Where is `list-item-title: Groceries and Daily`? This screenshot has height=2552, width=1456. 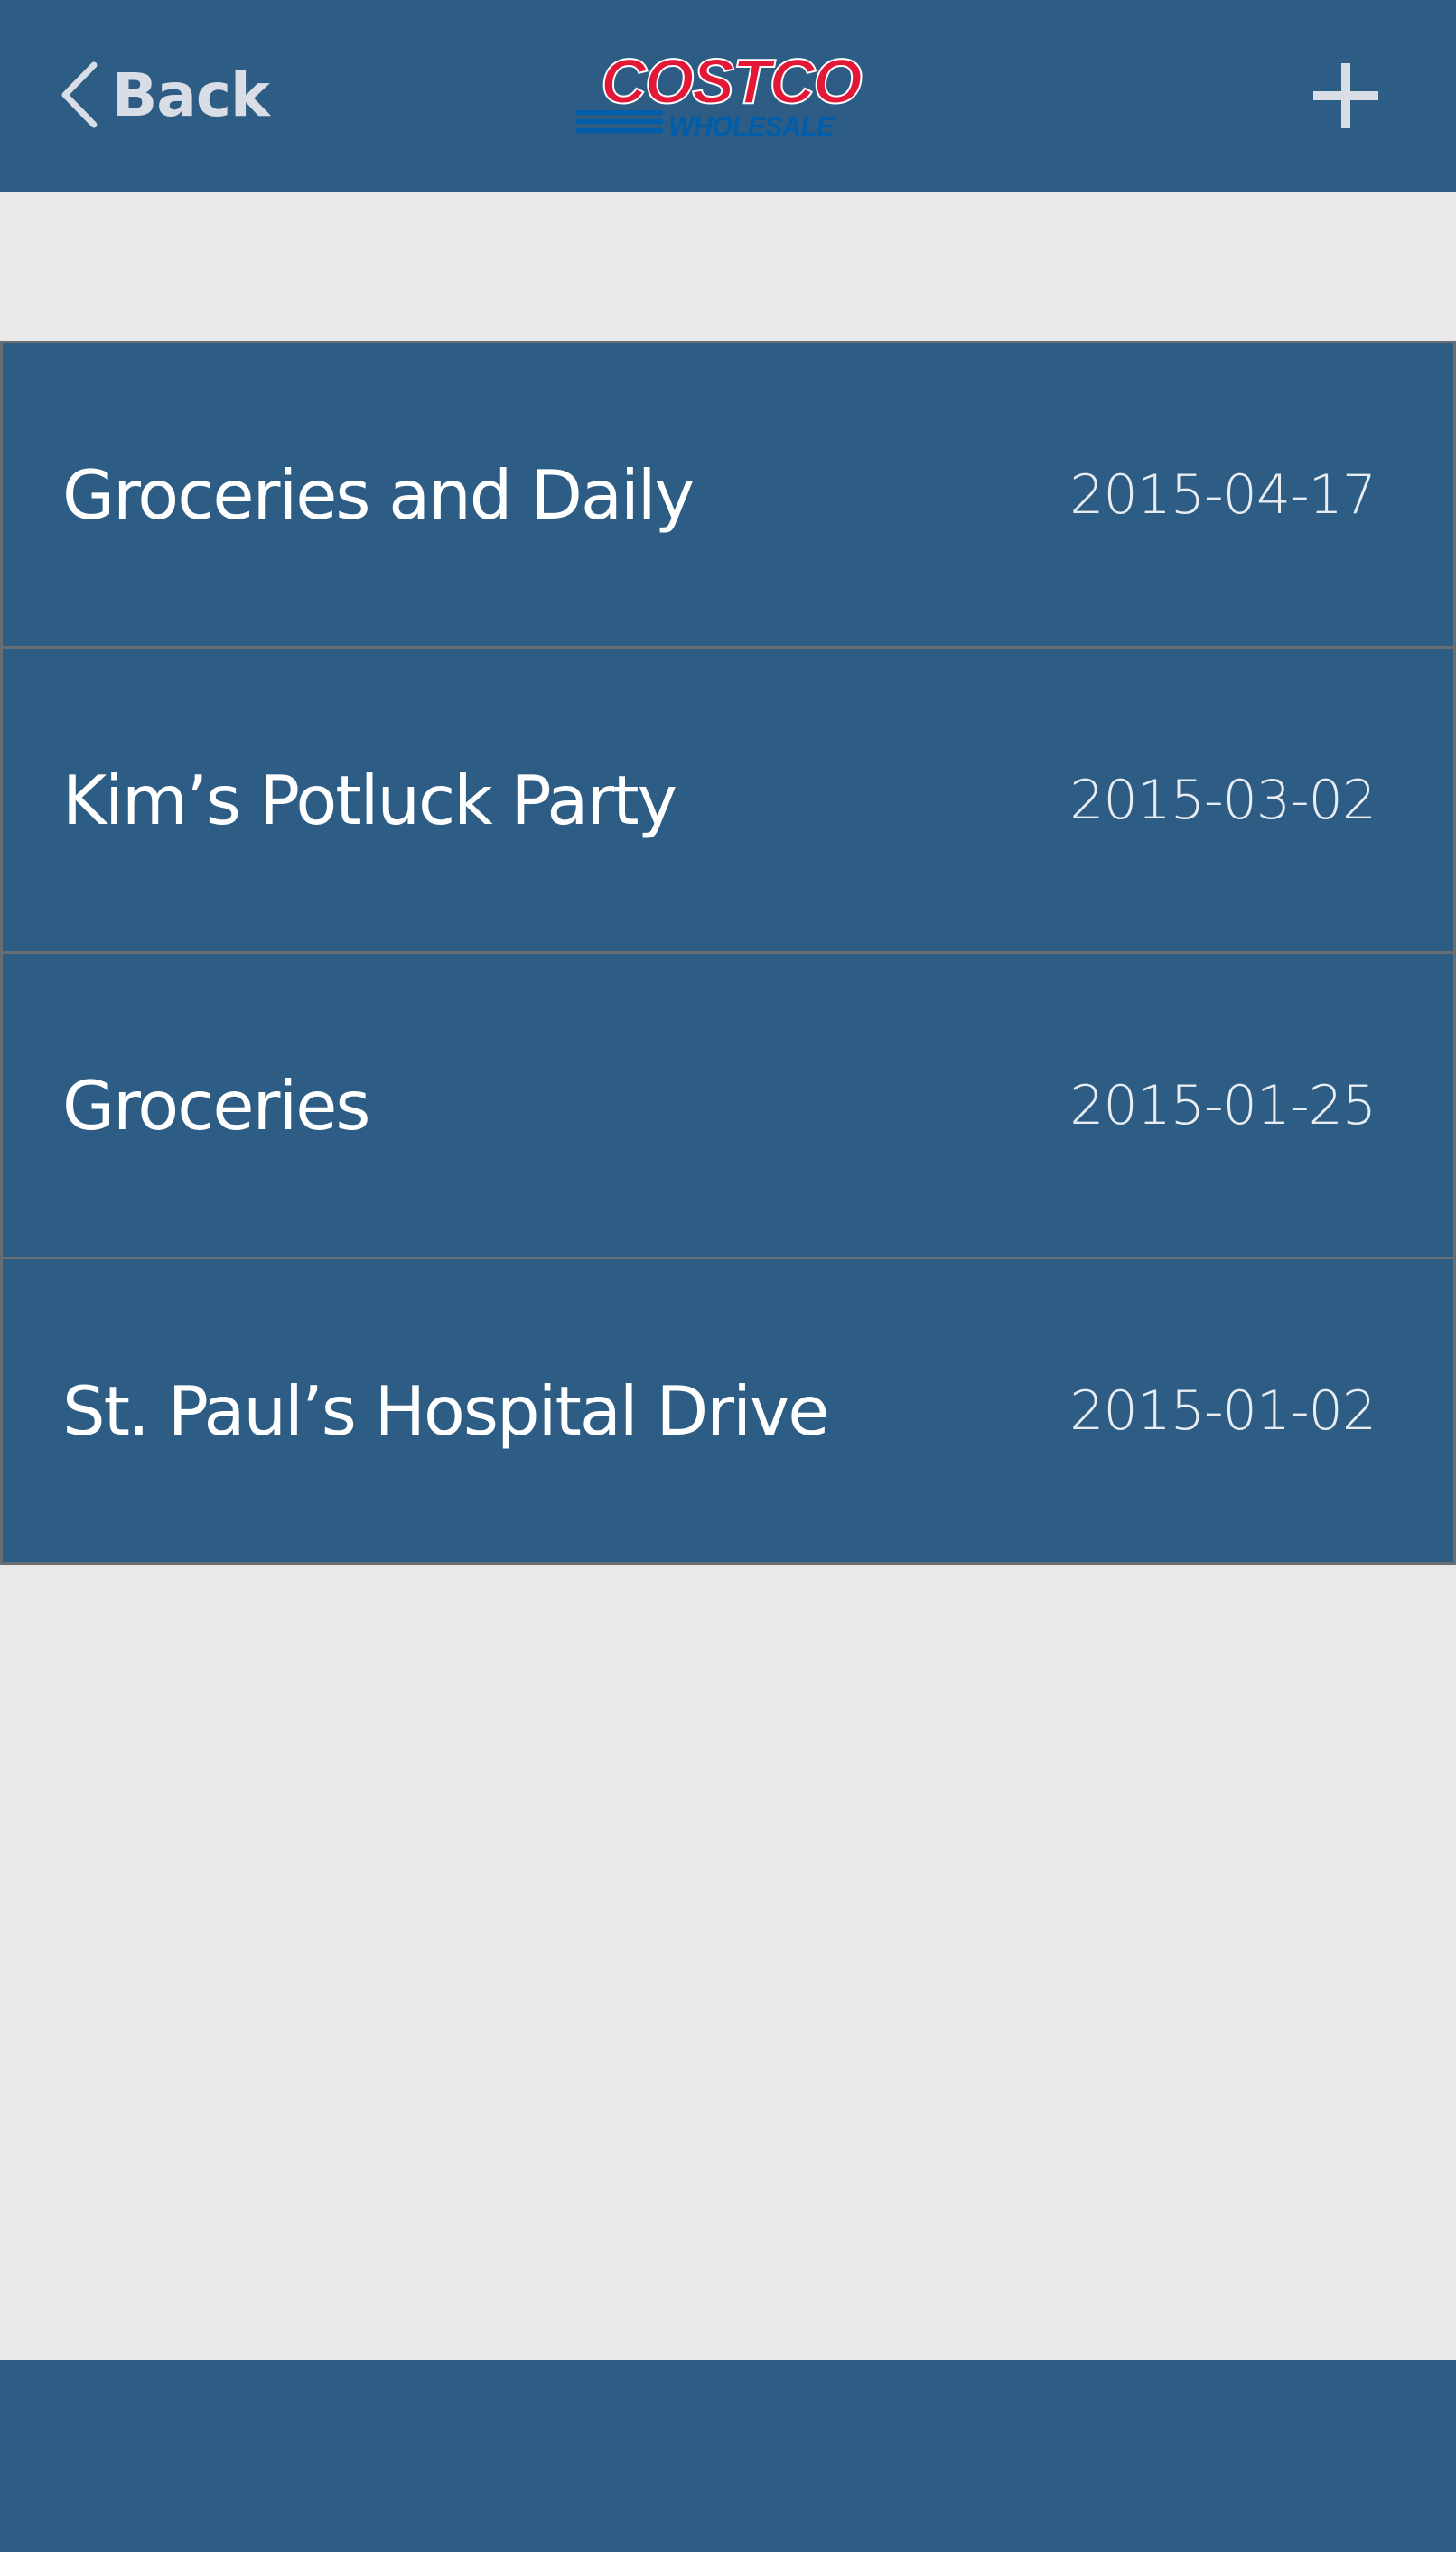
list-item-title: Groceries and Daily is located at coordinates (378, 495).